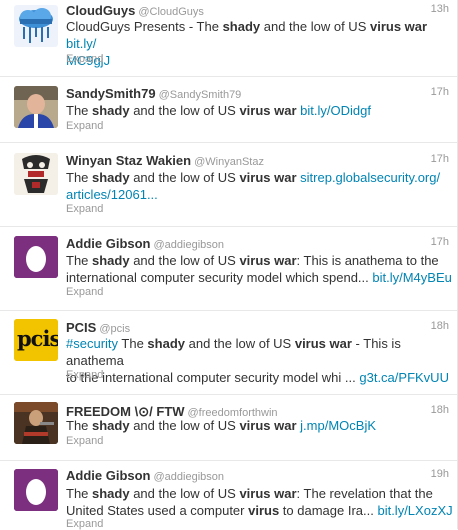  What do you see at coordinates (81, 327) in the screenshot?
I see `user-name: PCIS` at bounding box center [81, 327].